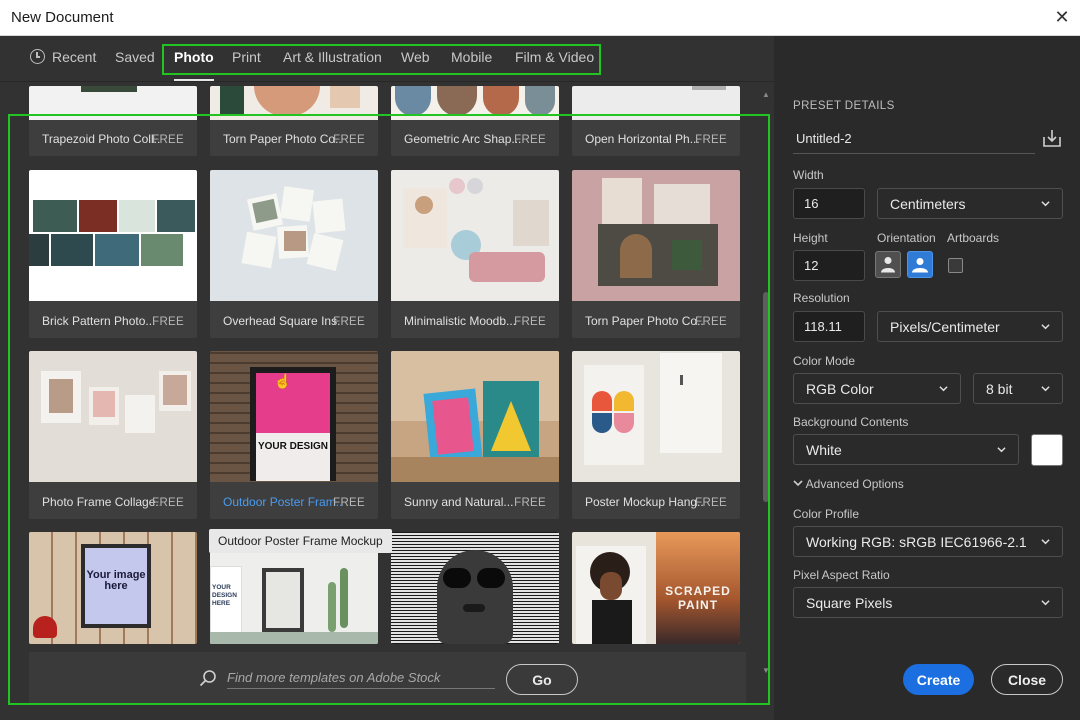  Describe the element at coordinates (877, 388) in the screenshot. I see `color-mode-select: RGB Color` at that location.